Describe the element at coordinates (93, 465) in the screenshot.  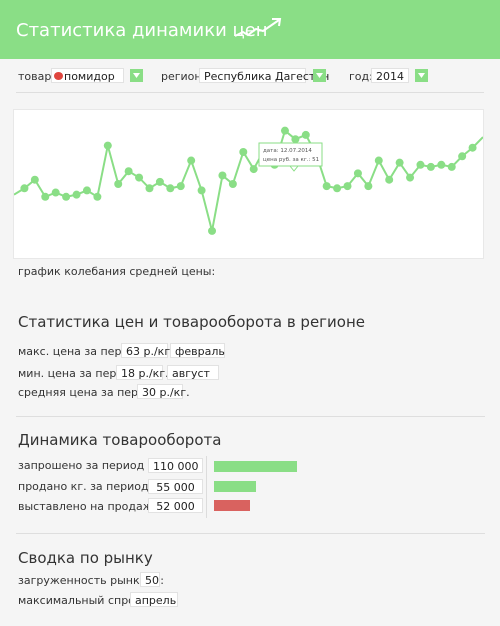
I see `turnover-label: запрошено за период кг.:` at that location.